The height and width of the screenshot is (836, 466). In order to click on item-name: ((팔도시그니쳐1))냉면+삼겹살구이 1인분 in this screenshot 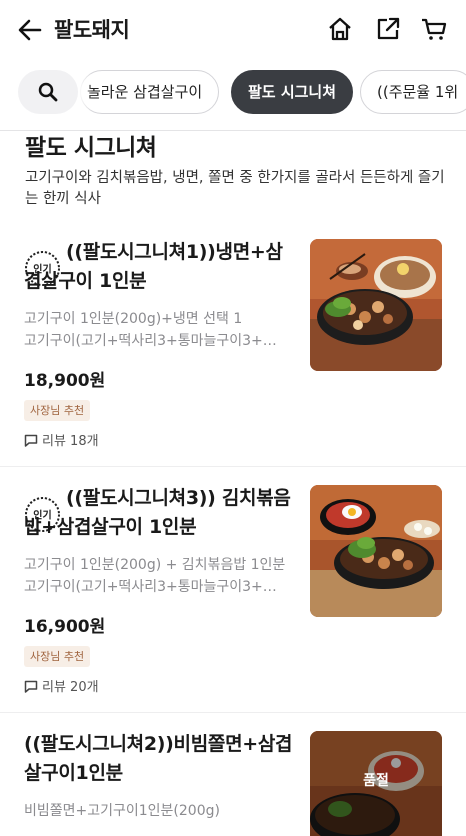, I will do `click(153, 266)`.